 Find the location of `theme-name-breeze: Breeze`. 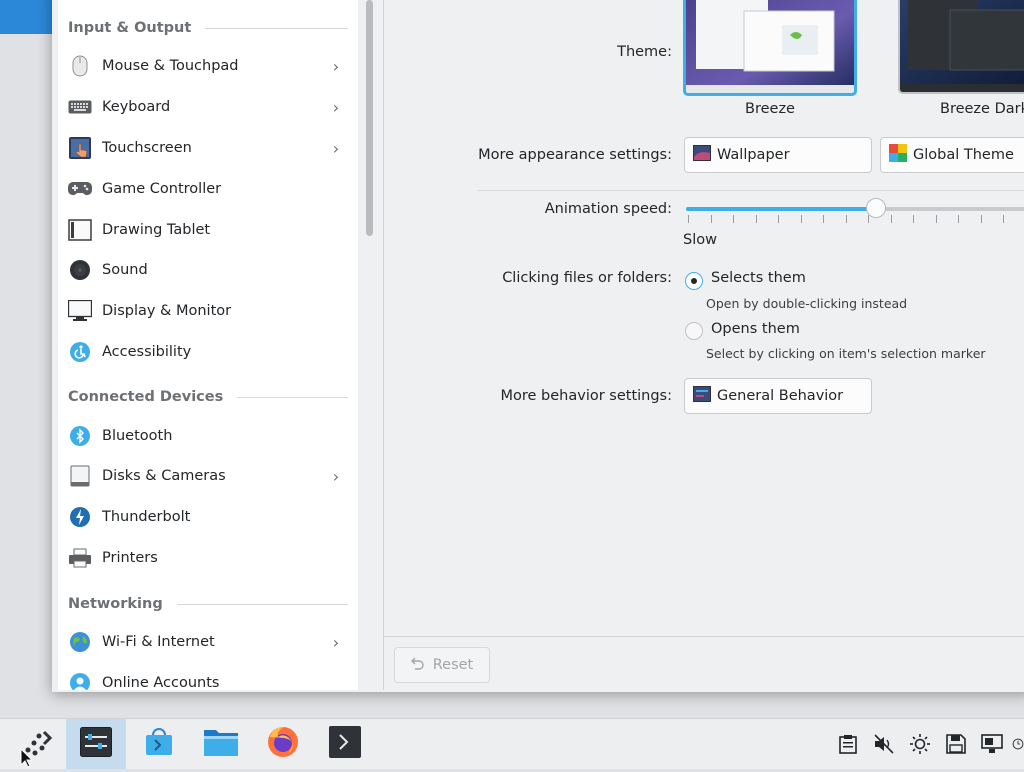

theme-name-breeze: Breeze is located at coordinates (770, 109).